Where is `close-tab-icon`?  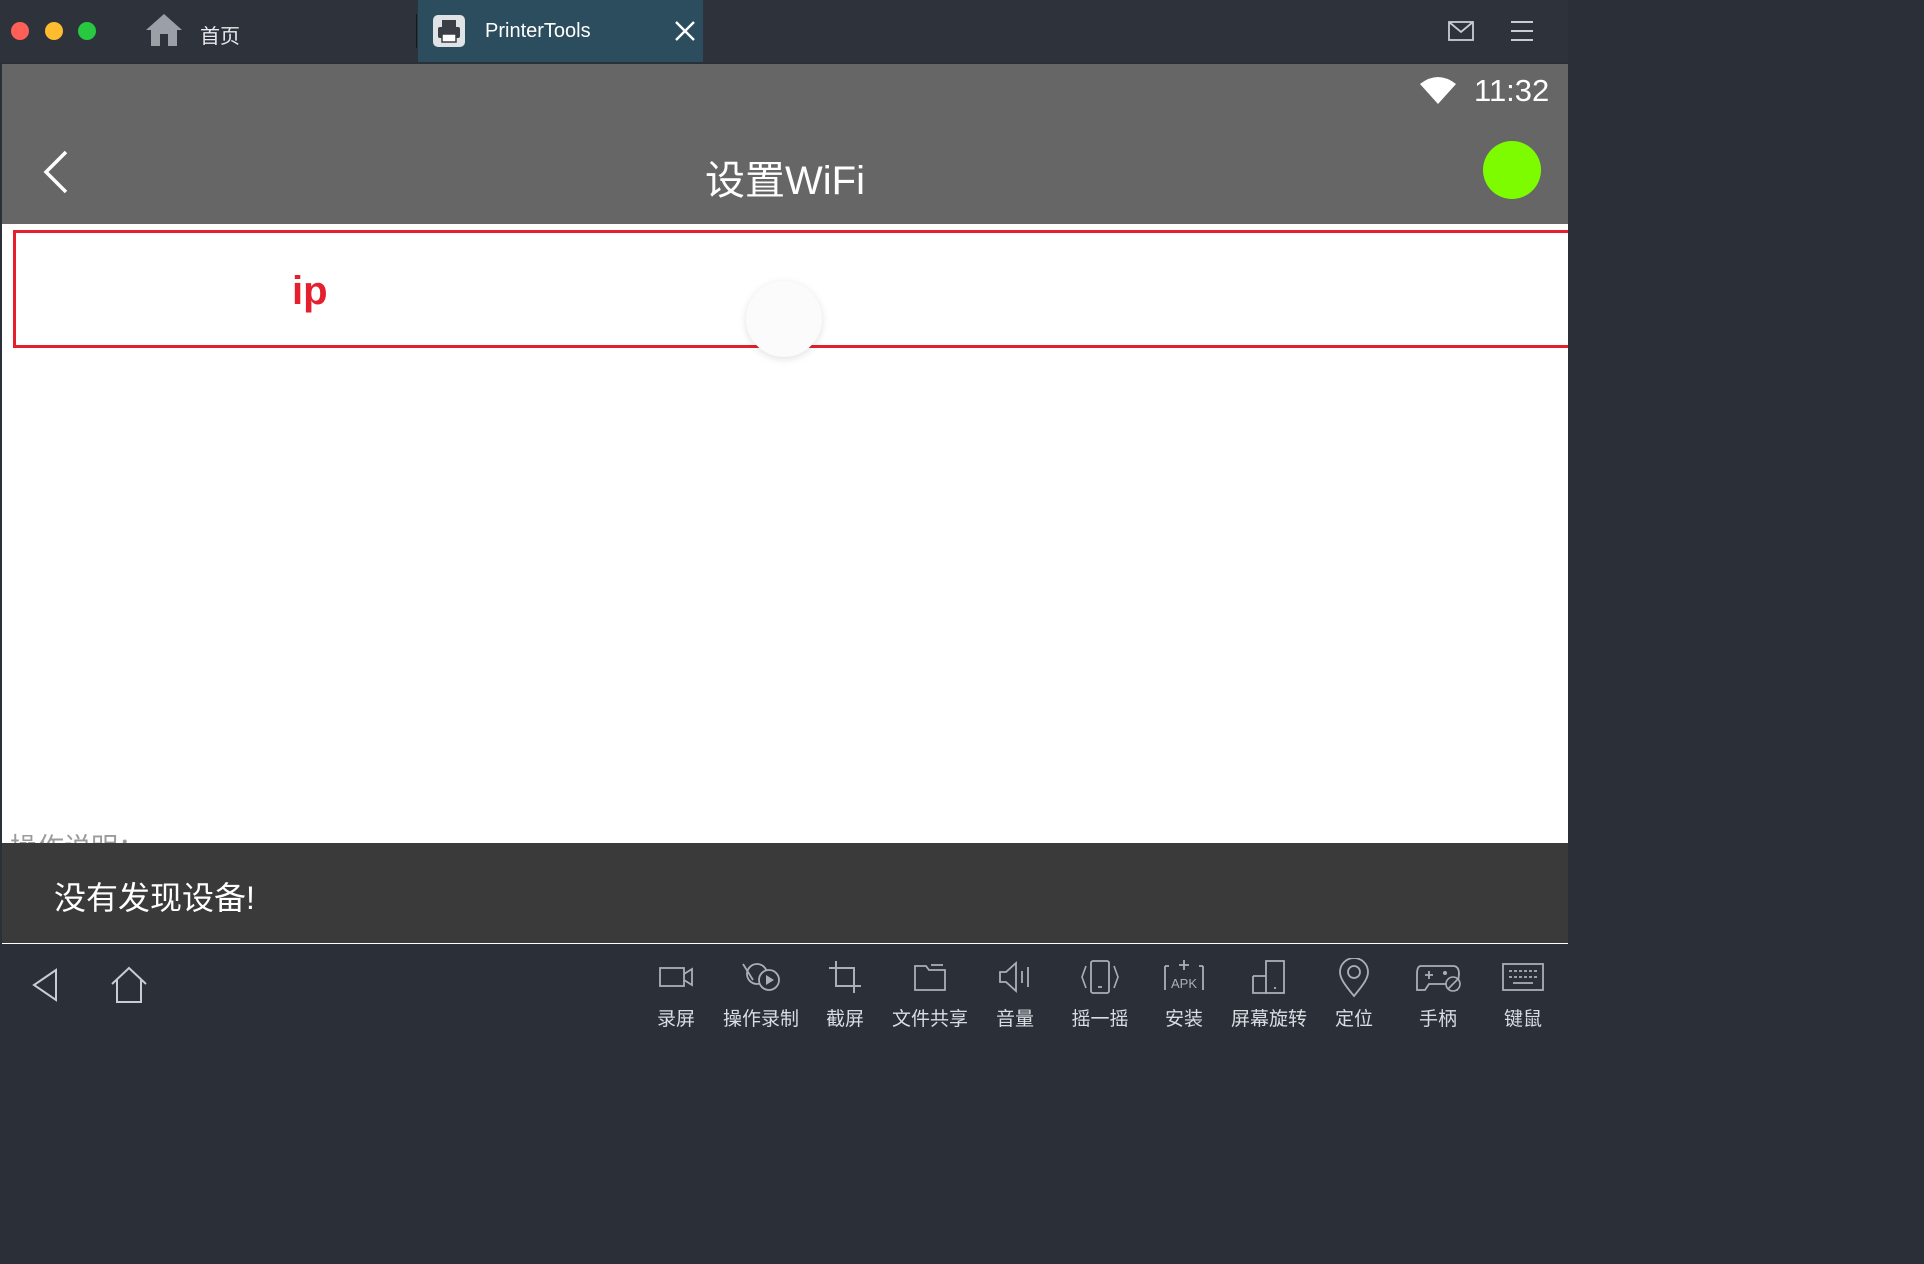 close-tab-icon is located at coordinates (685, 31).